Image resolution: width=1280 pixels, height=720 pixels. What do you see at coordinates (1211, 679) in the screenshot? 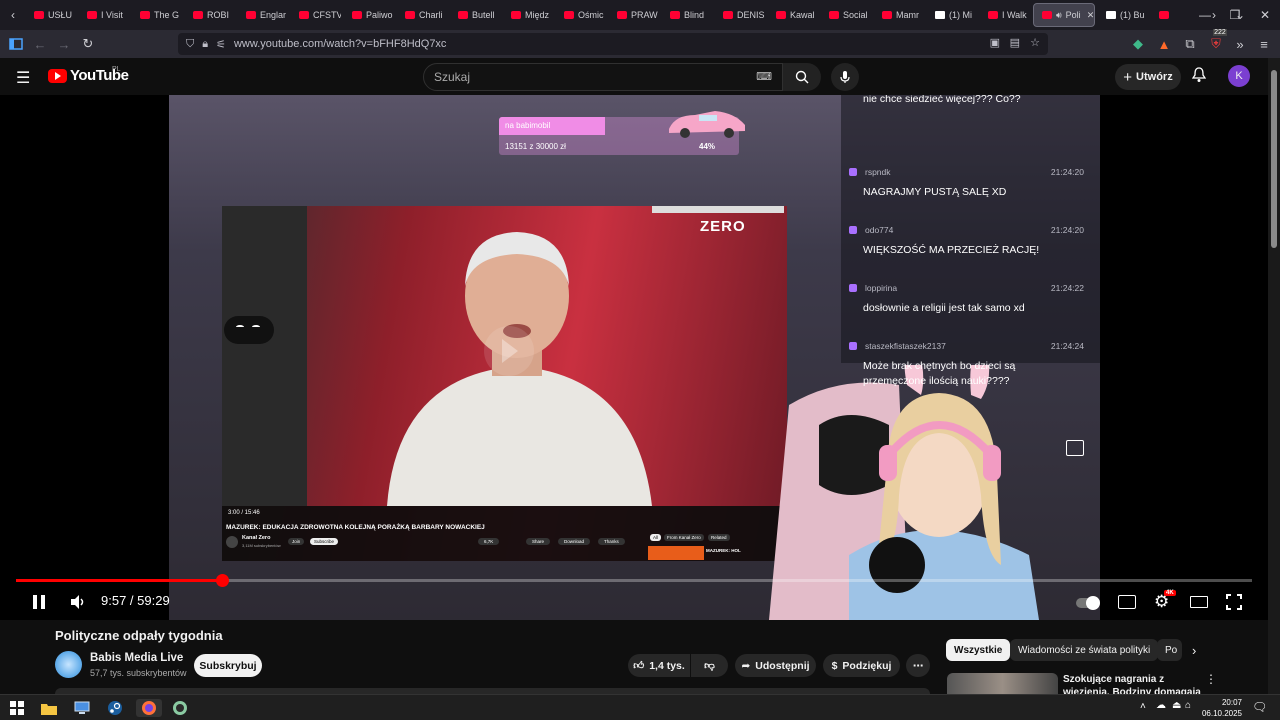
I see `recommendation-menu-icon: ⋮` at bounding box center [1211, 679].